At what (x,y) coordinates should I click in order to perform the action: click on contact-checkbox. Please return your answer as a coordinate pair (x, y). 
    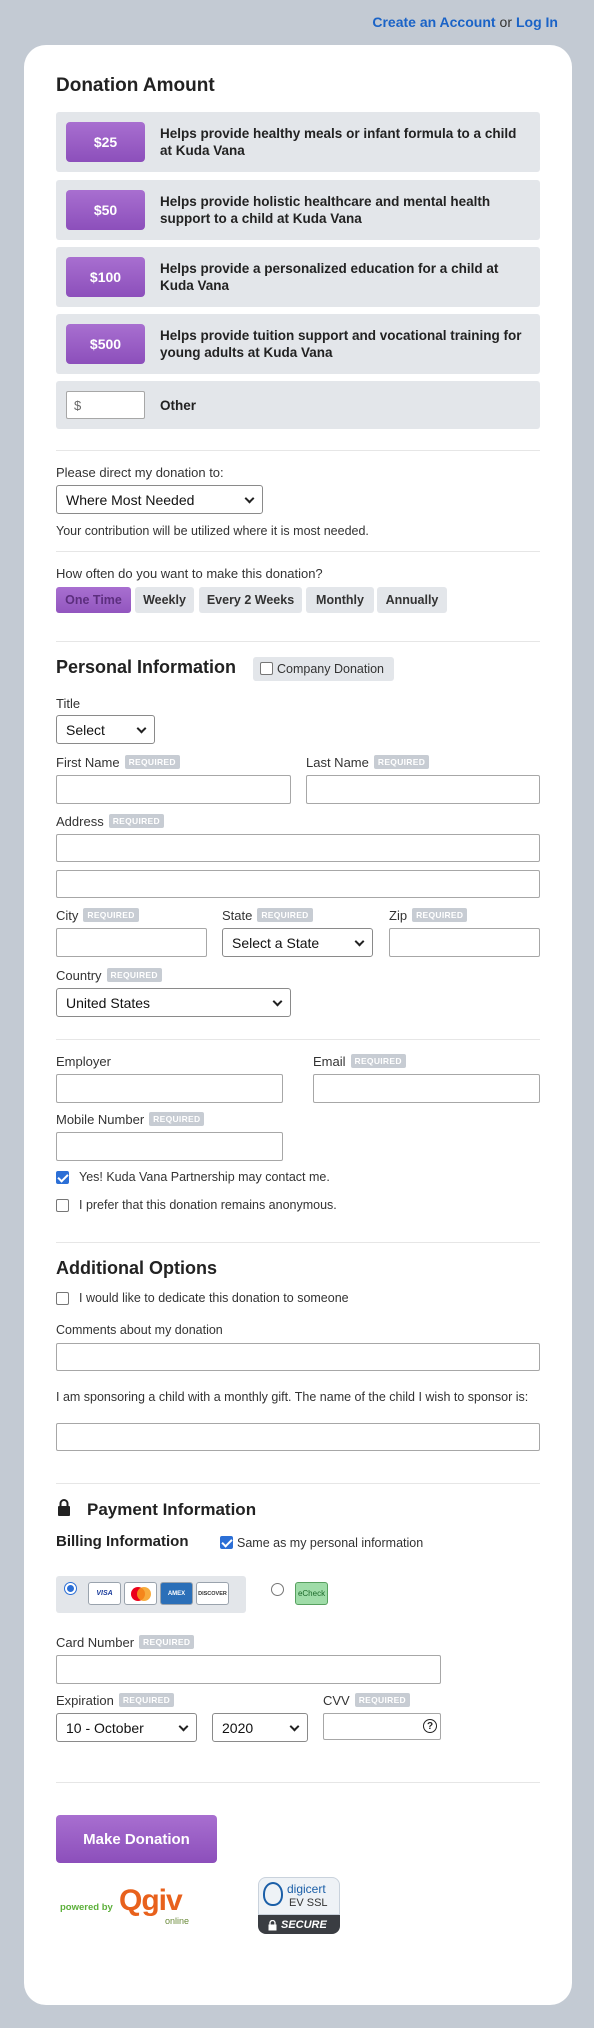
    Looking at the image, I should click on (62, 1177).